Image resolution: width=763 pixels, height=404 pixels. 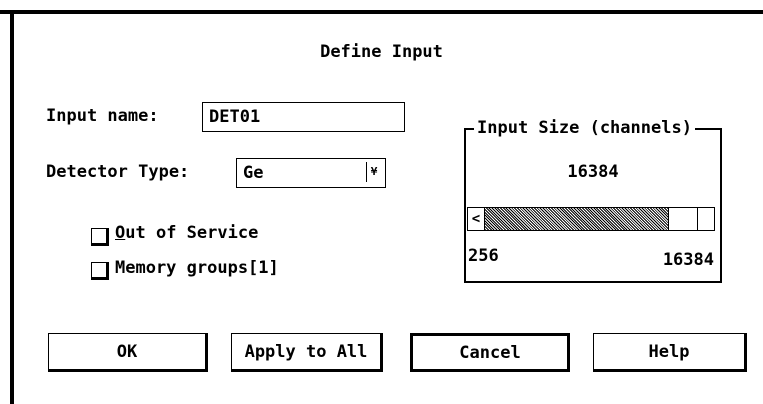 What do you see at coordinates (235, 117) in the screenshot?
I see `input-name-value: DET01` at bounding box center [235, 117].